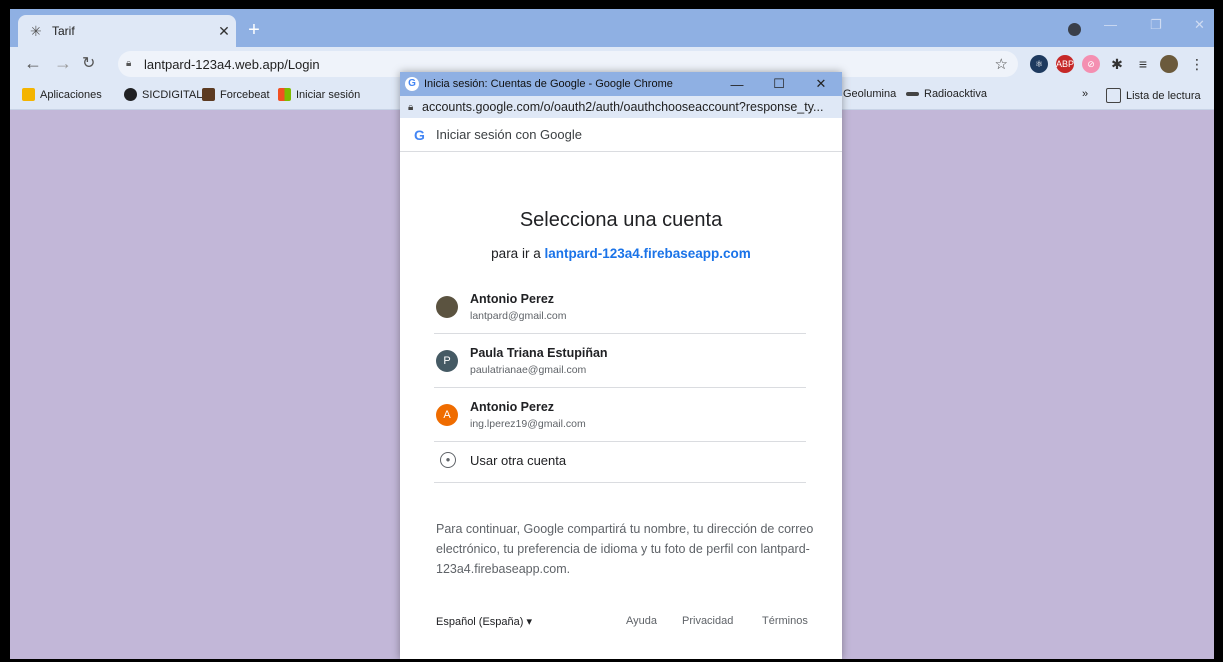 The image size is (1223, 662). Describe the element at coordinates (1197, 64) in the screenshot. I see `menu-kebab-icon: ⋮` at that location.